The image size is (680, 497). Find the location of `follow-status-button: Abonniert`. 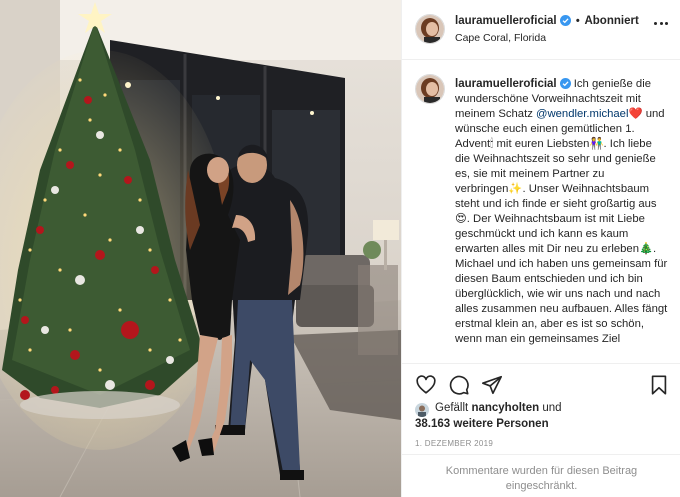

follow-status-button: Abonniert is located at coordinates (611, 21).